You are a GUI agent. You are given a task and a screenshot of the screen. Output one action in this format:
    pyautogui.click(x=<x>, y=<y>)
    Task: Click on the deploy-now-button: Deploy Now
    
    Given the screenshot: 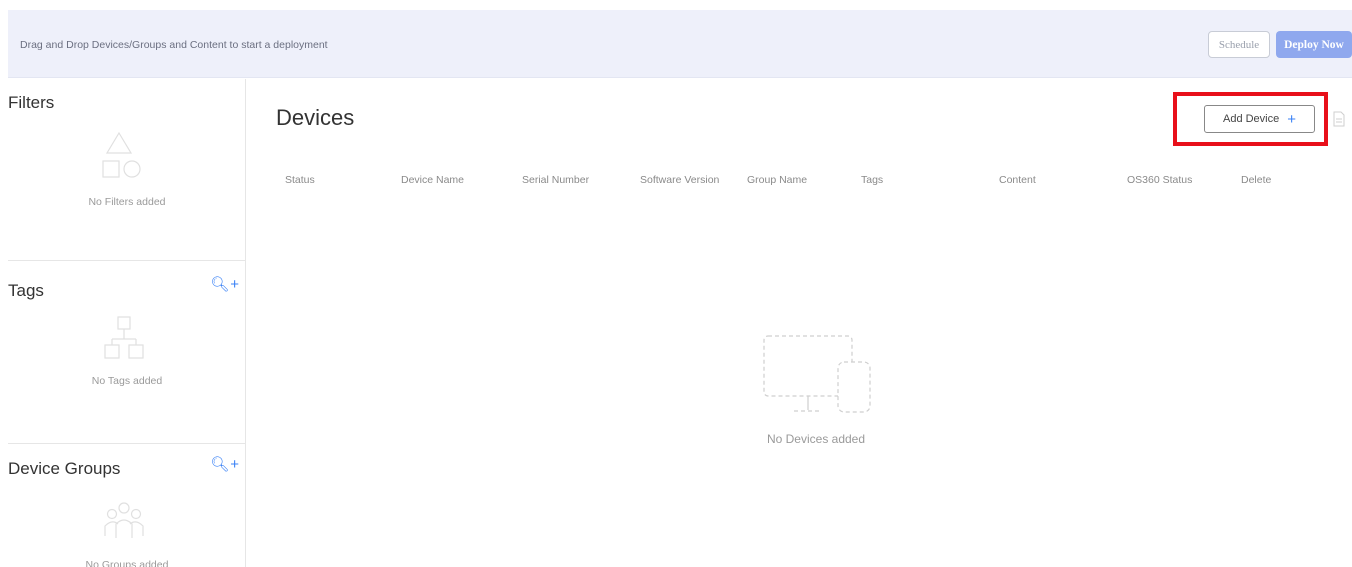 What is the action you would take?
    pyautogui.click(x=1314, y=44)
    